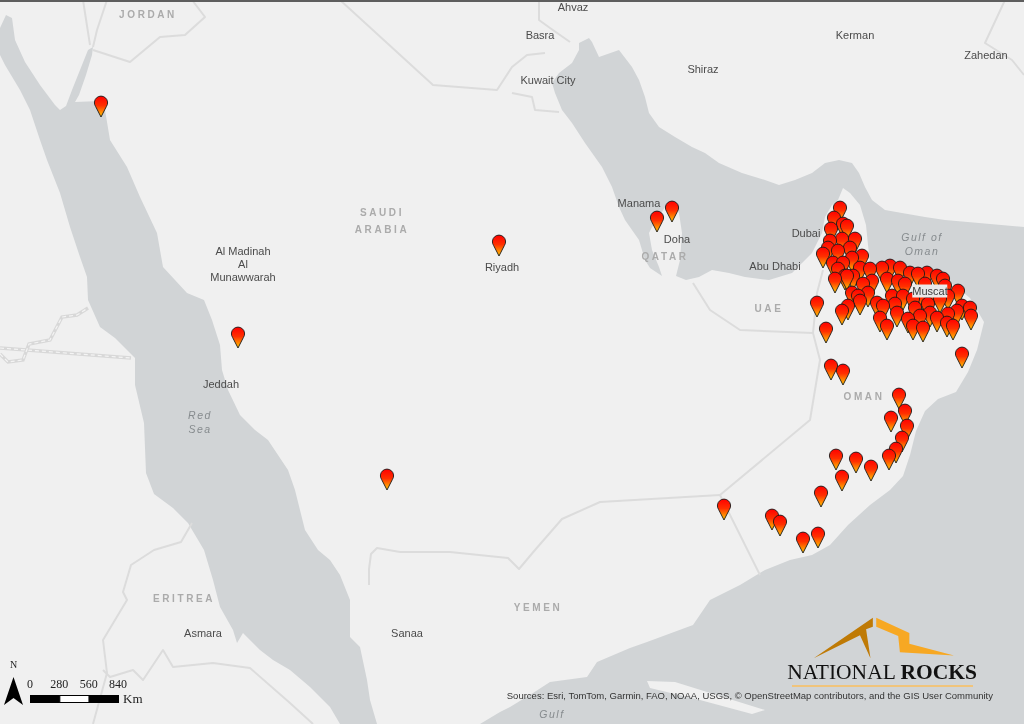  Describe the element at coordinates (882, 672) in the screenshot. I see `logo-wordmark: NATIONAL ROCKS` at that location.